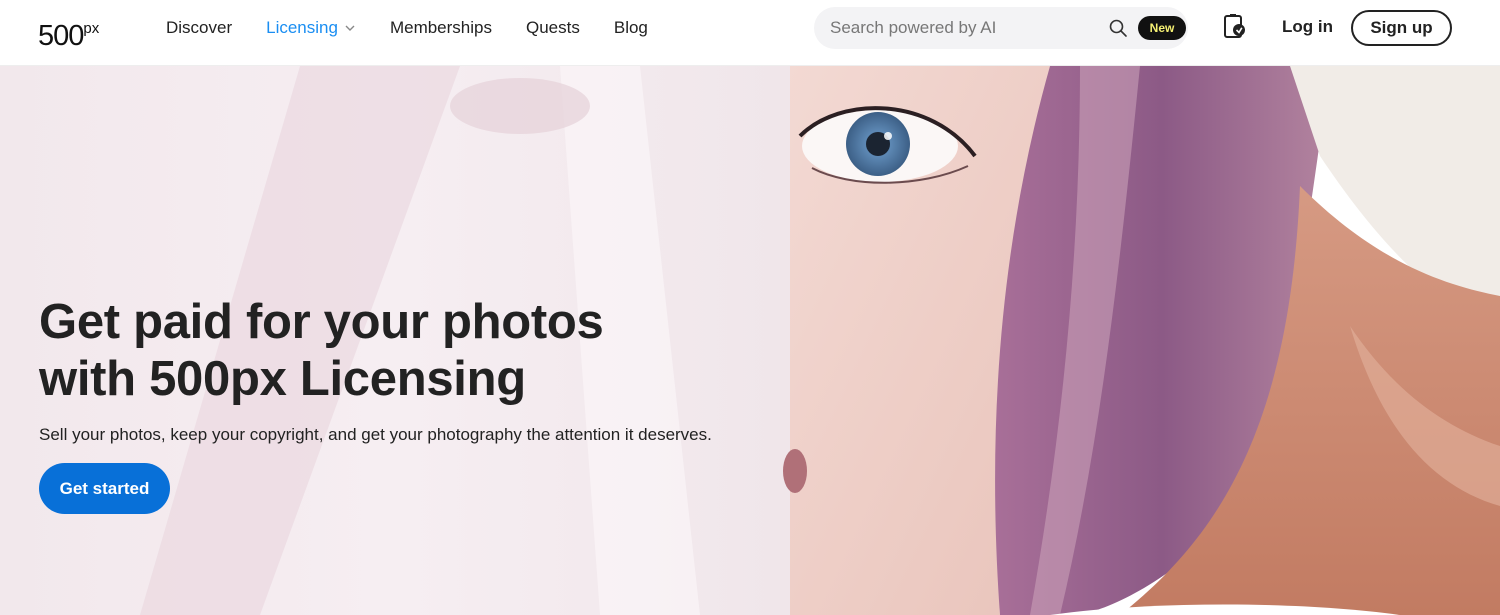 This screenshot has width=1500, height=615. I want to click on nav-item-blog: Blog, so click(631, 28).